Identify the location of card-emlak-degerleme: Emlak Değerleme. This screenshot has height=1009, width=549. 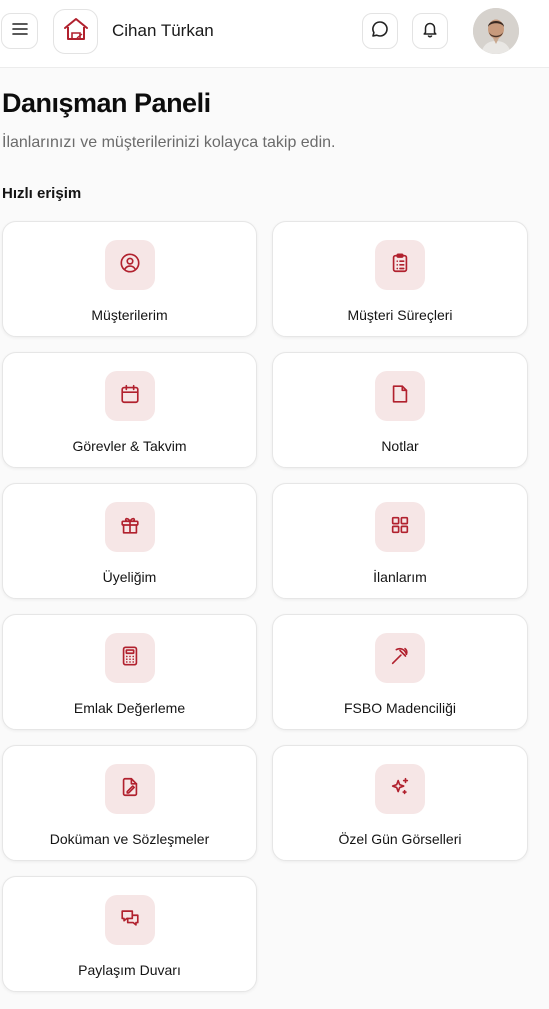
(129, 672).